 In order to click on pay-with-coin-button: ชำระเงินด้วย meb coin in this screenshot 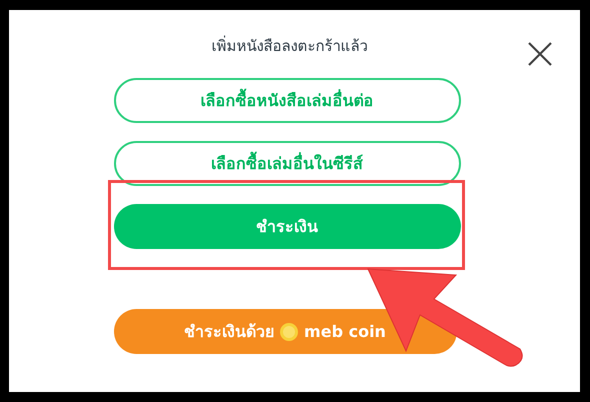, I will do `click(285, 331)`.